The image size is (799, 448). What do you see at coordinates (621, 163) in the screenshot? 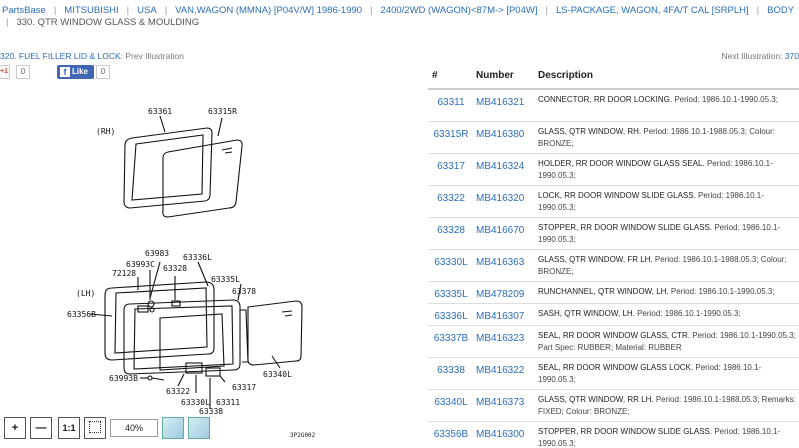
I see `part-name: HOLDER, RR DOOR WINDOW GLASS SEAL.` at bounding box center [621, 163].